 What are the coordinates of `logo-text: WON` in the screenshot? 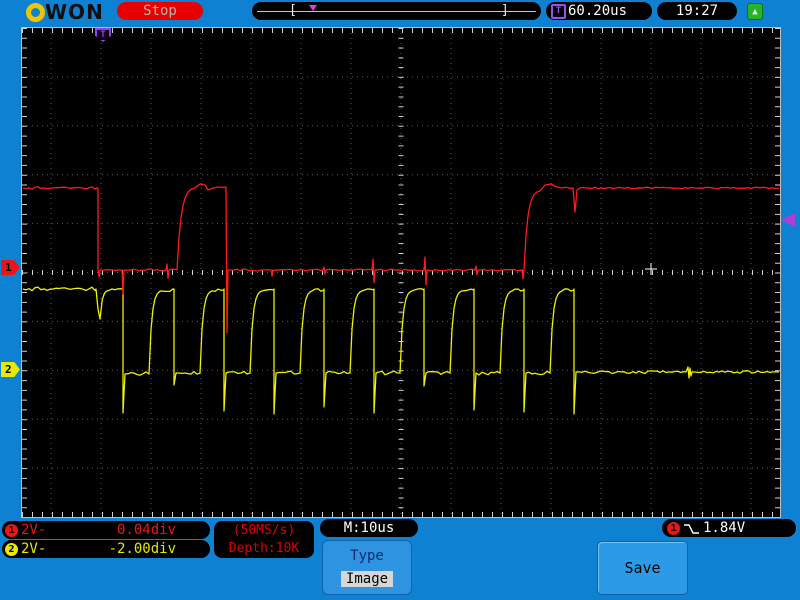 It's located at (74, 12).